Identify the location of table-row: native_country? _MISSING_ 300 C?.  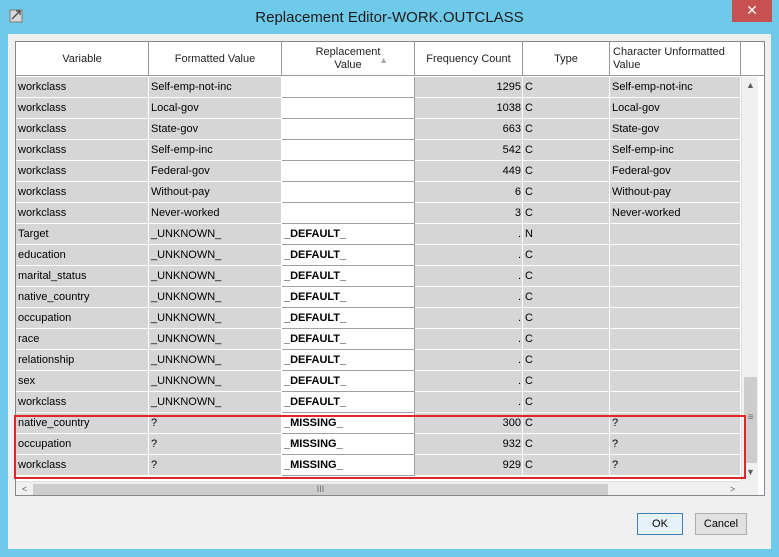
(378, 423).